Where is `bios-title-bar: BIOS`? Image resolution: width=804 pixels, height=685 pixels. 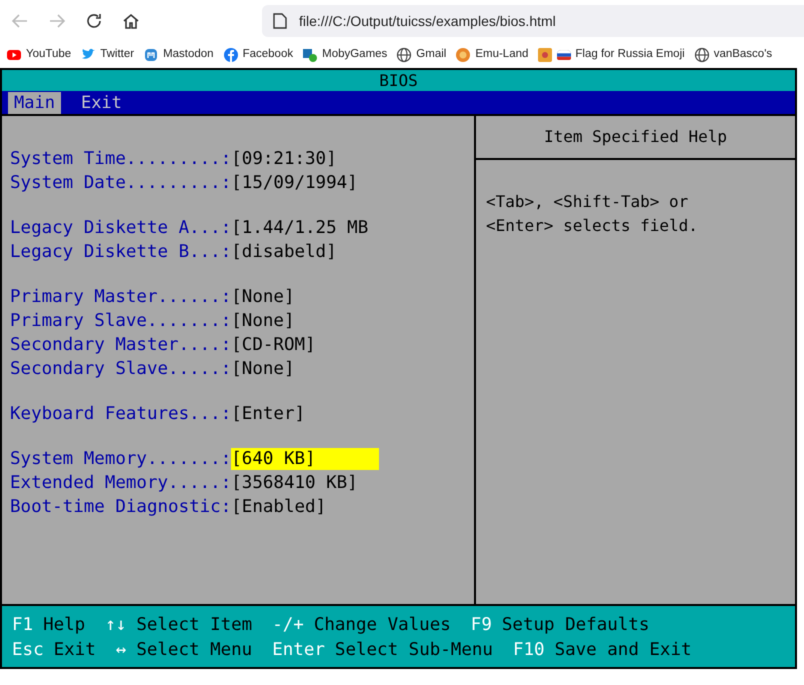 bios-title-bar: BIOS is located at coordinates (398, 80).